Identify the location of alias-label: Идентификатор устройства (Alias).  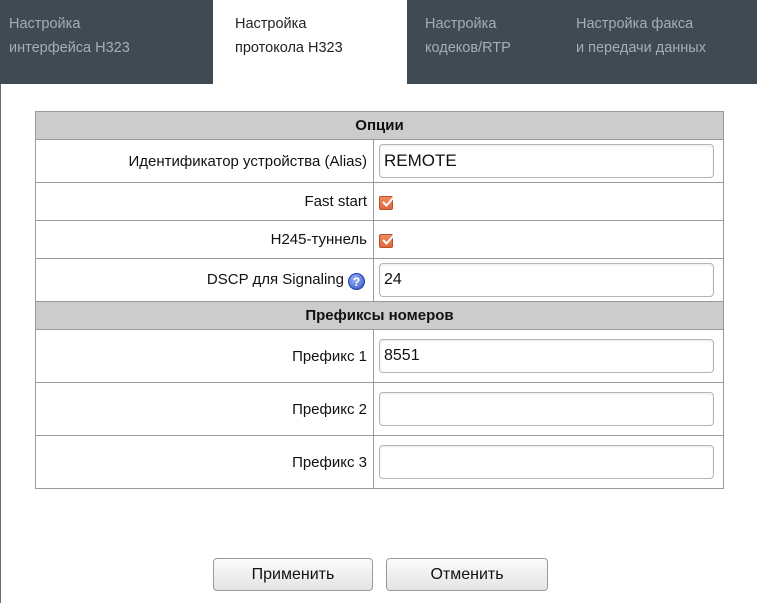
(204, 161).